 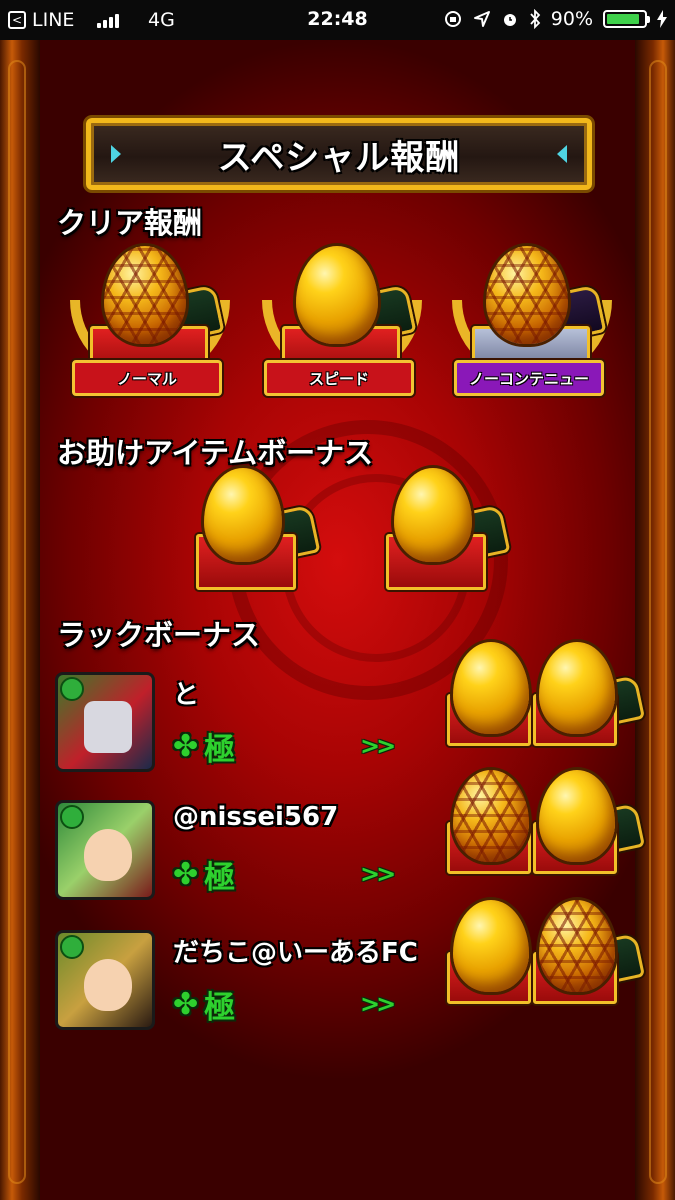 What do you see at coordinates (481, 19) in the screenshot?
I see `location-arrow-icon` at bounding box center [481, 19].